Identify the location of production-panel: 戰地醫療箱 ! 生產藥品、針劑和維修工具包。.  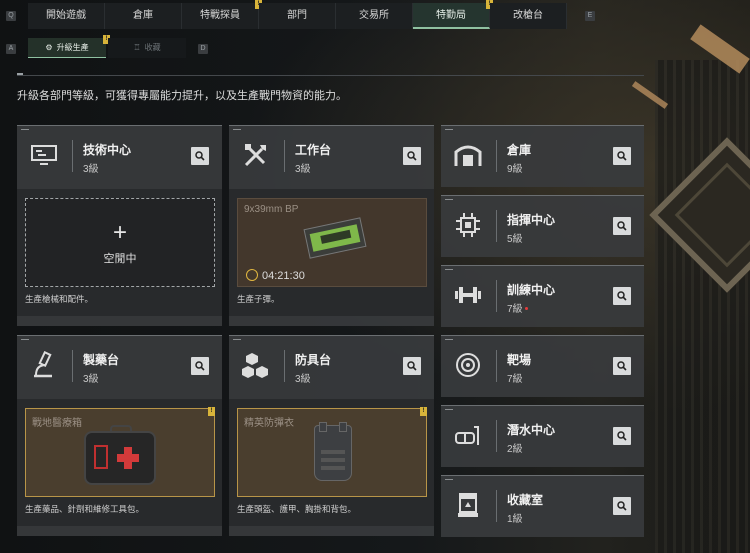
(119, 462).